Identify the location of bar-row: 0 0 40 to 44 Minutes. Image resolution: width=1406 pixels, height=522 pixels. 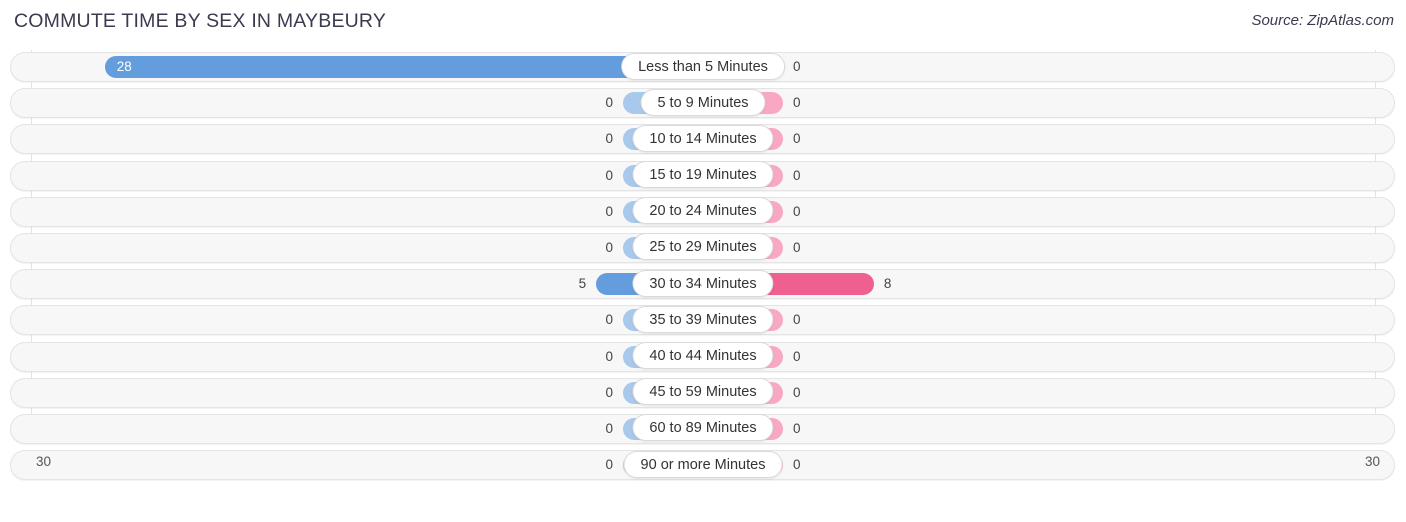
(703, 358).